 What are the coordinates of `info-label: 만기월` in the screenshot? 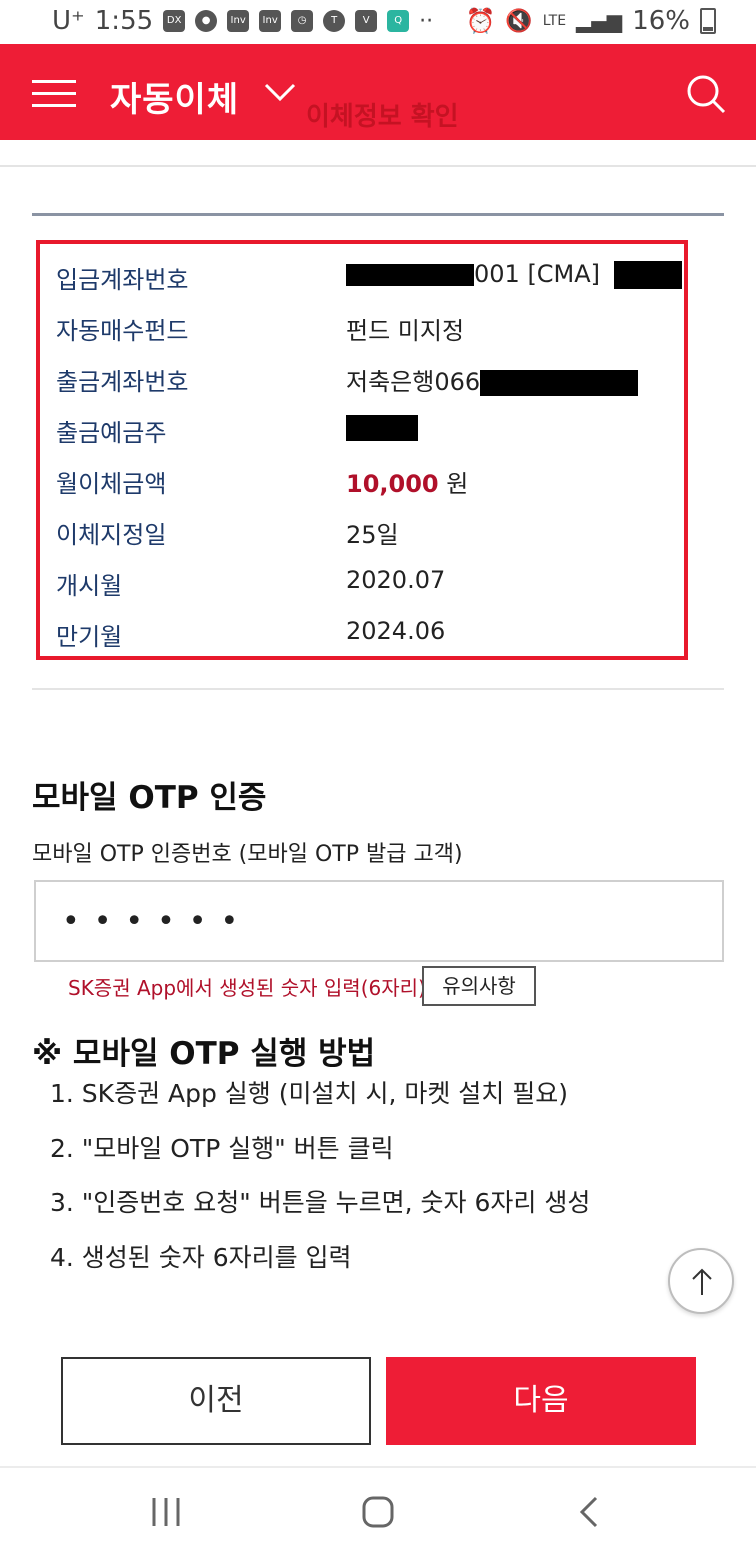 It's located at (89, 637).